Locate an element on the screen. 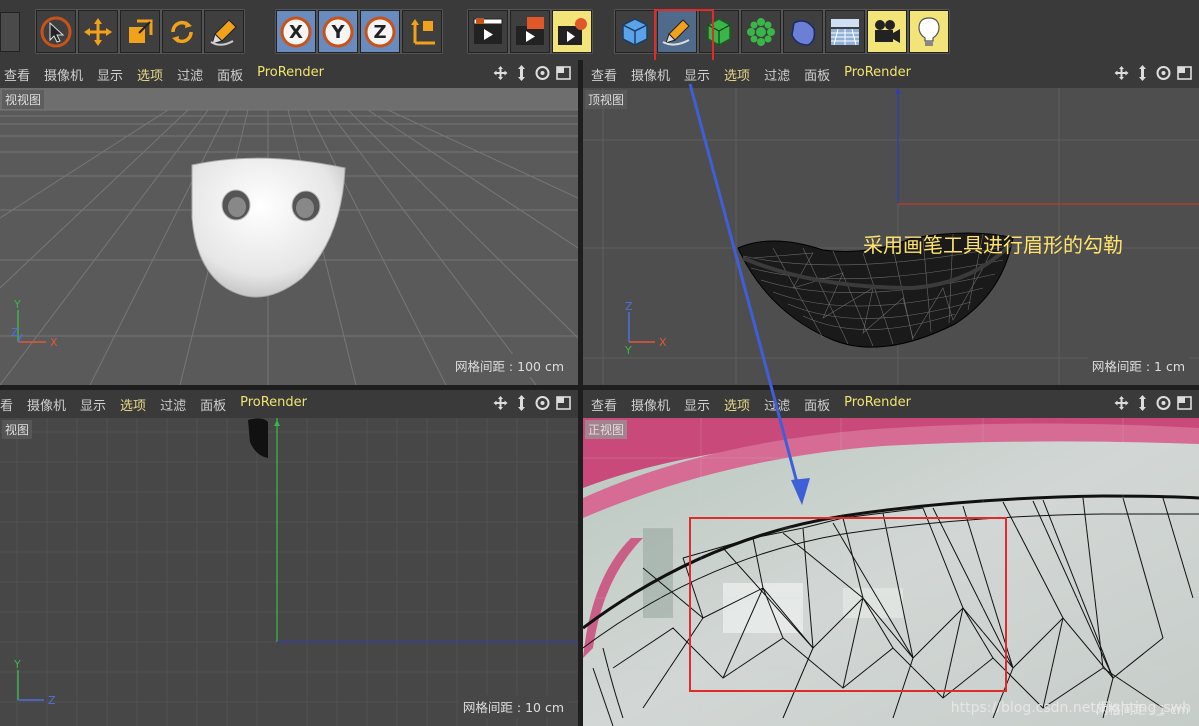 This screenshot has height=726, width=1199. floor-button is located at coordinates (845, 31).